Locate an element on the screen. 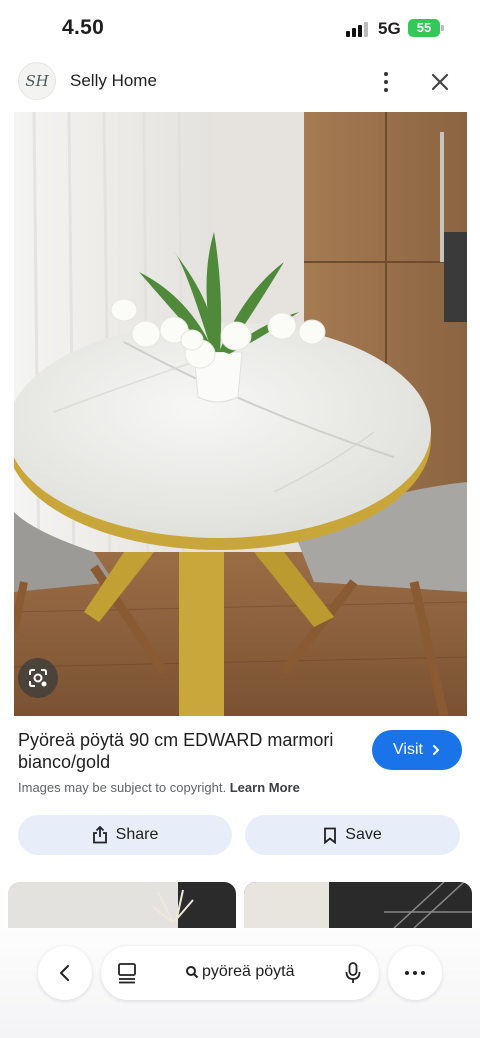  share-button: Share is located at coordinates (125, 835).